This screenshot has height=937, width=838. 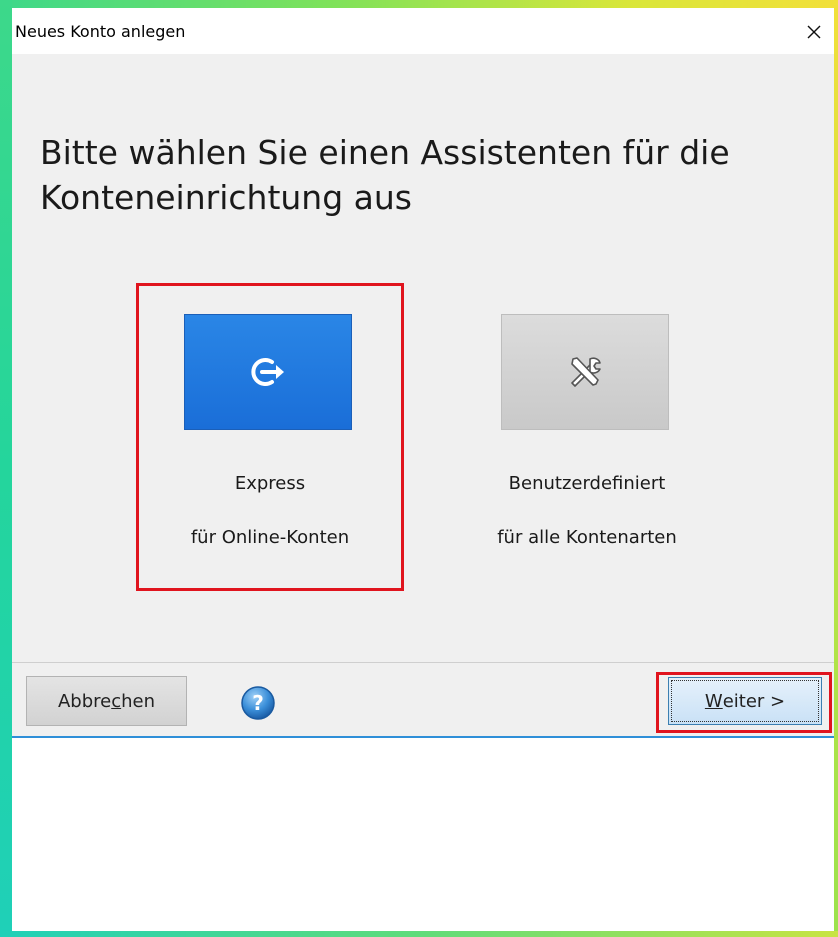 What do you see at coordinates (423, 31) in the screenshot?
I see `title-bar: Neues Konto anlegen` at bounding box center [423, 31].